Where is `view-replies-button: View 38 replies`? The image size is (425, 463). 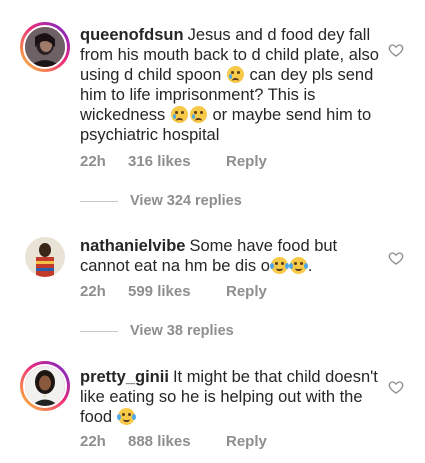 view-replies-button: View 38 replies is located at coordinates (157, 331).